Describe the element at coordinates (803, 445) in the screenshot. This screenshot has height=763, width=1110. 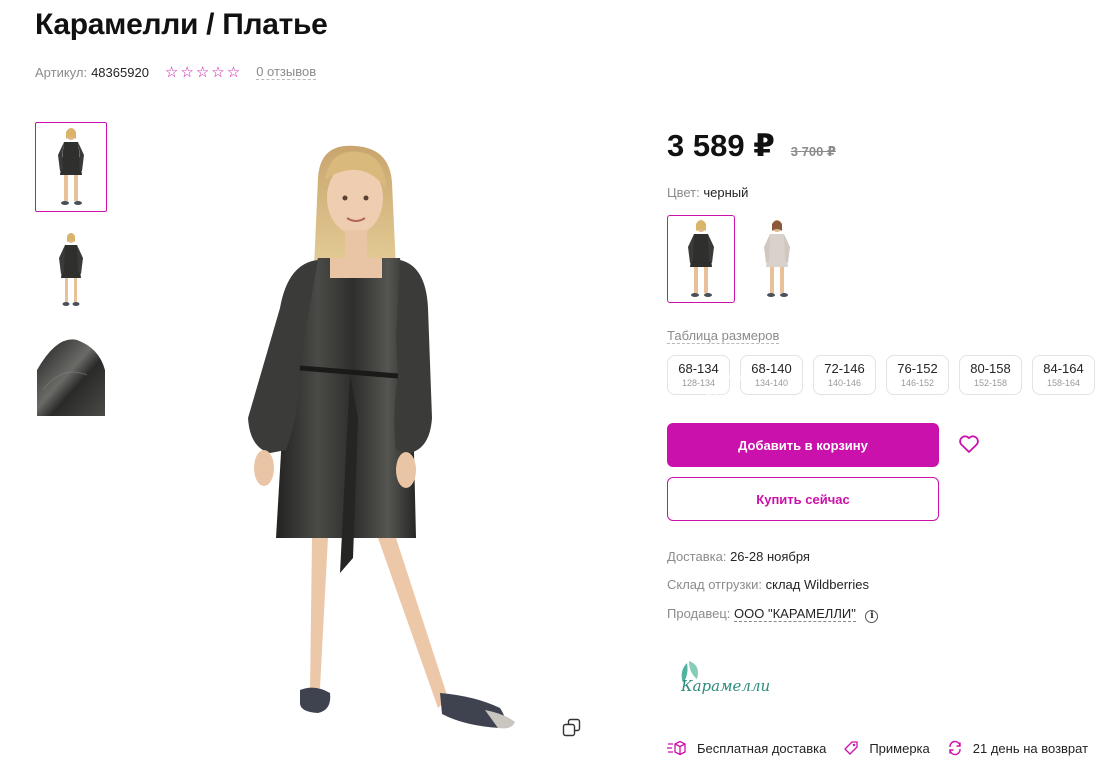
I see `add-to-cart-button: Добавить в корзину` at that location.